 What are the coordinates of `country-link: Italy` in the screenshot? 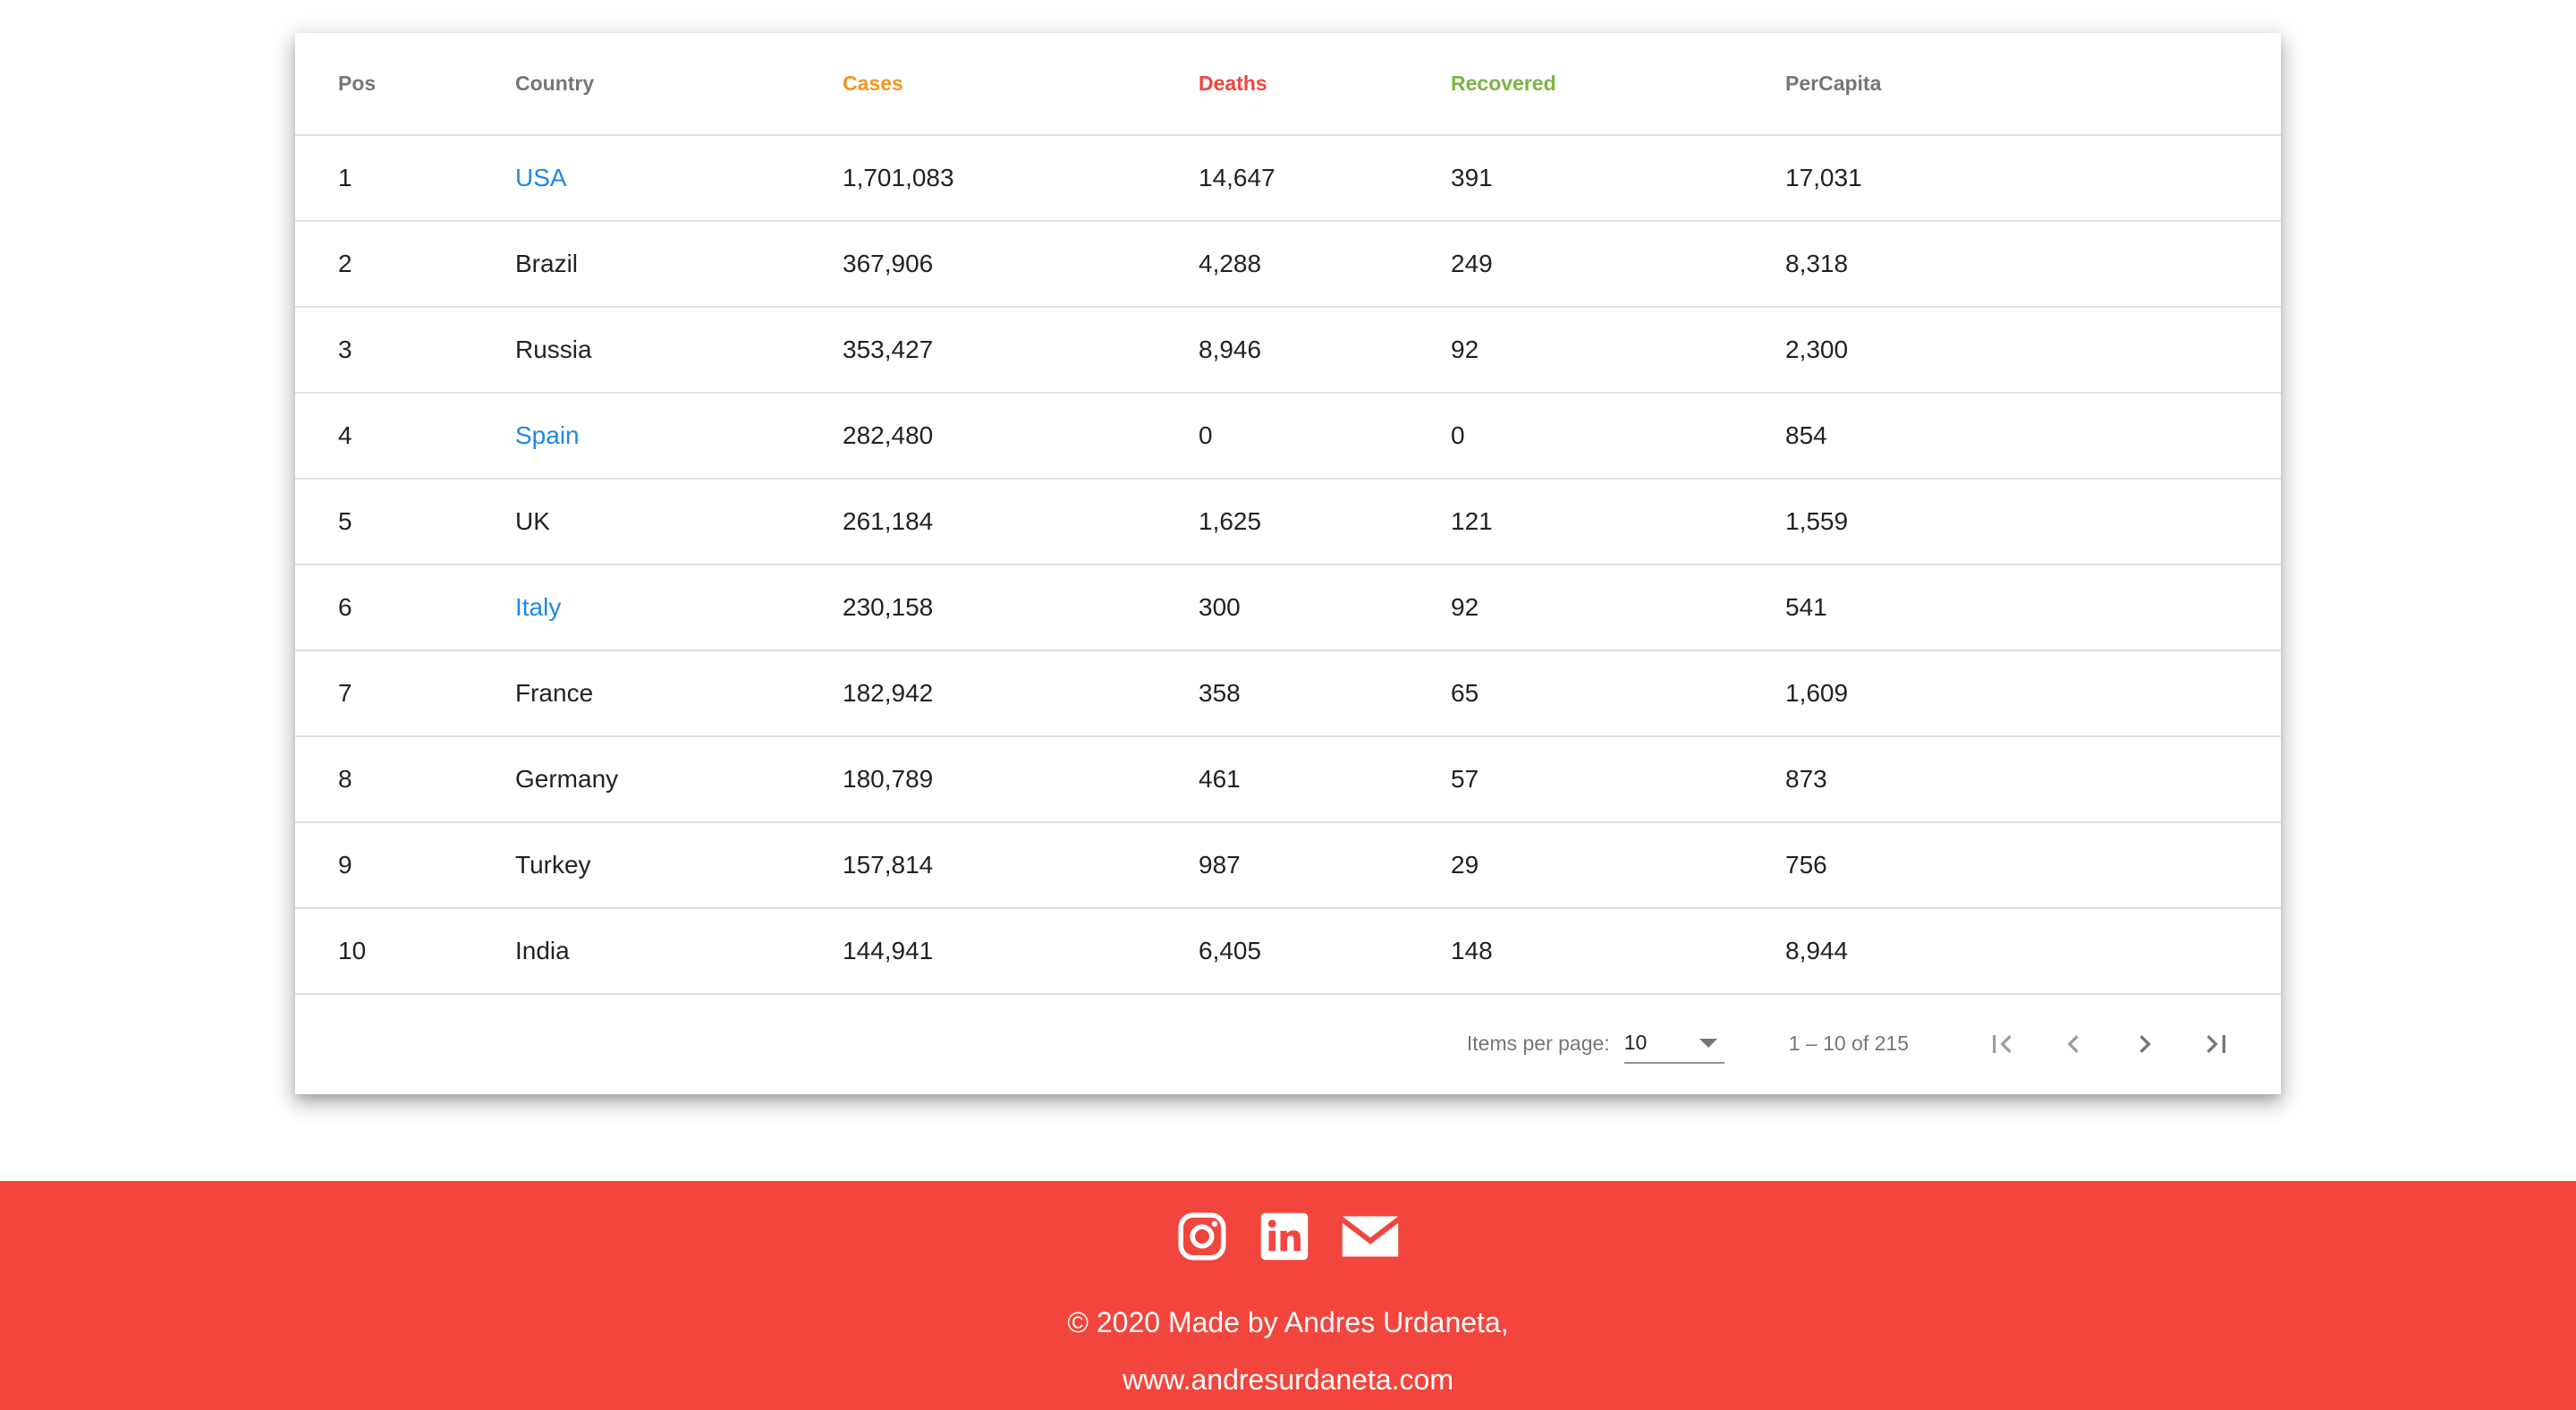 It's located at (679, 608).